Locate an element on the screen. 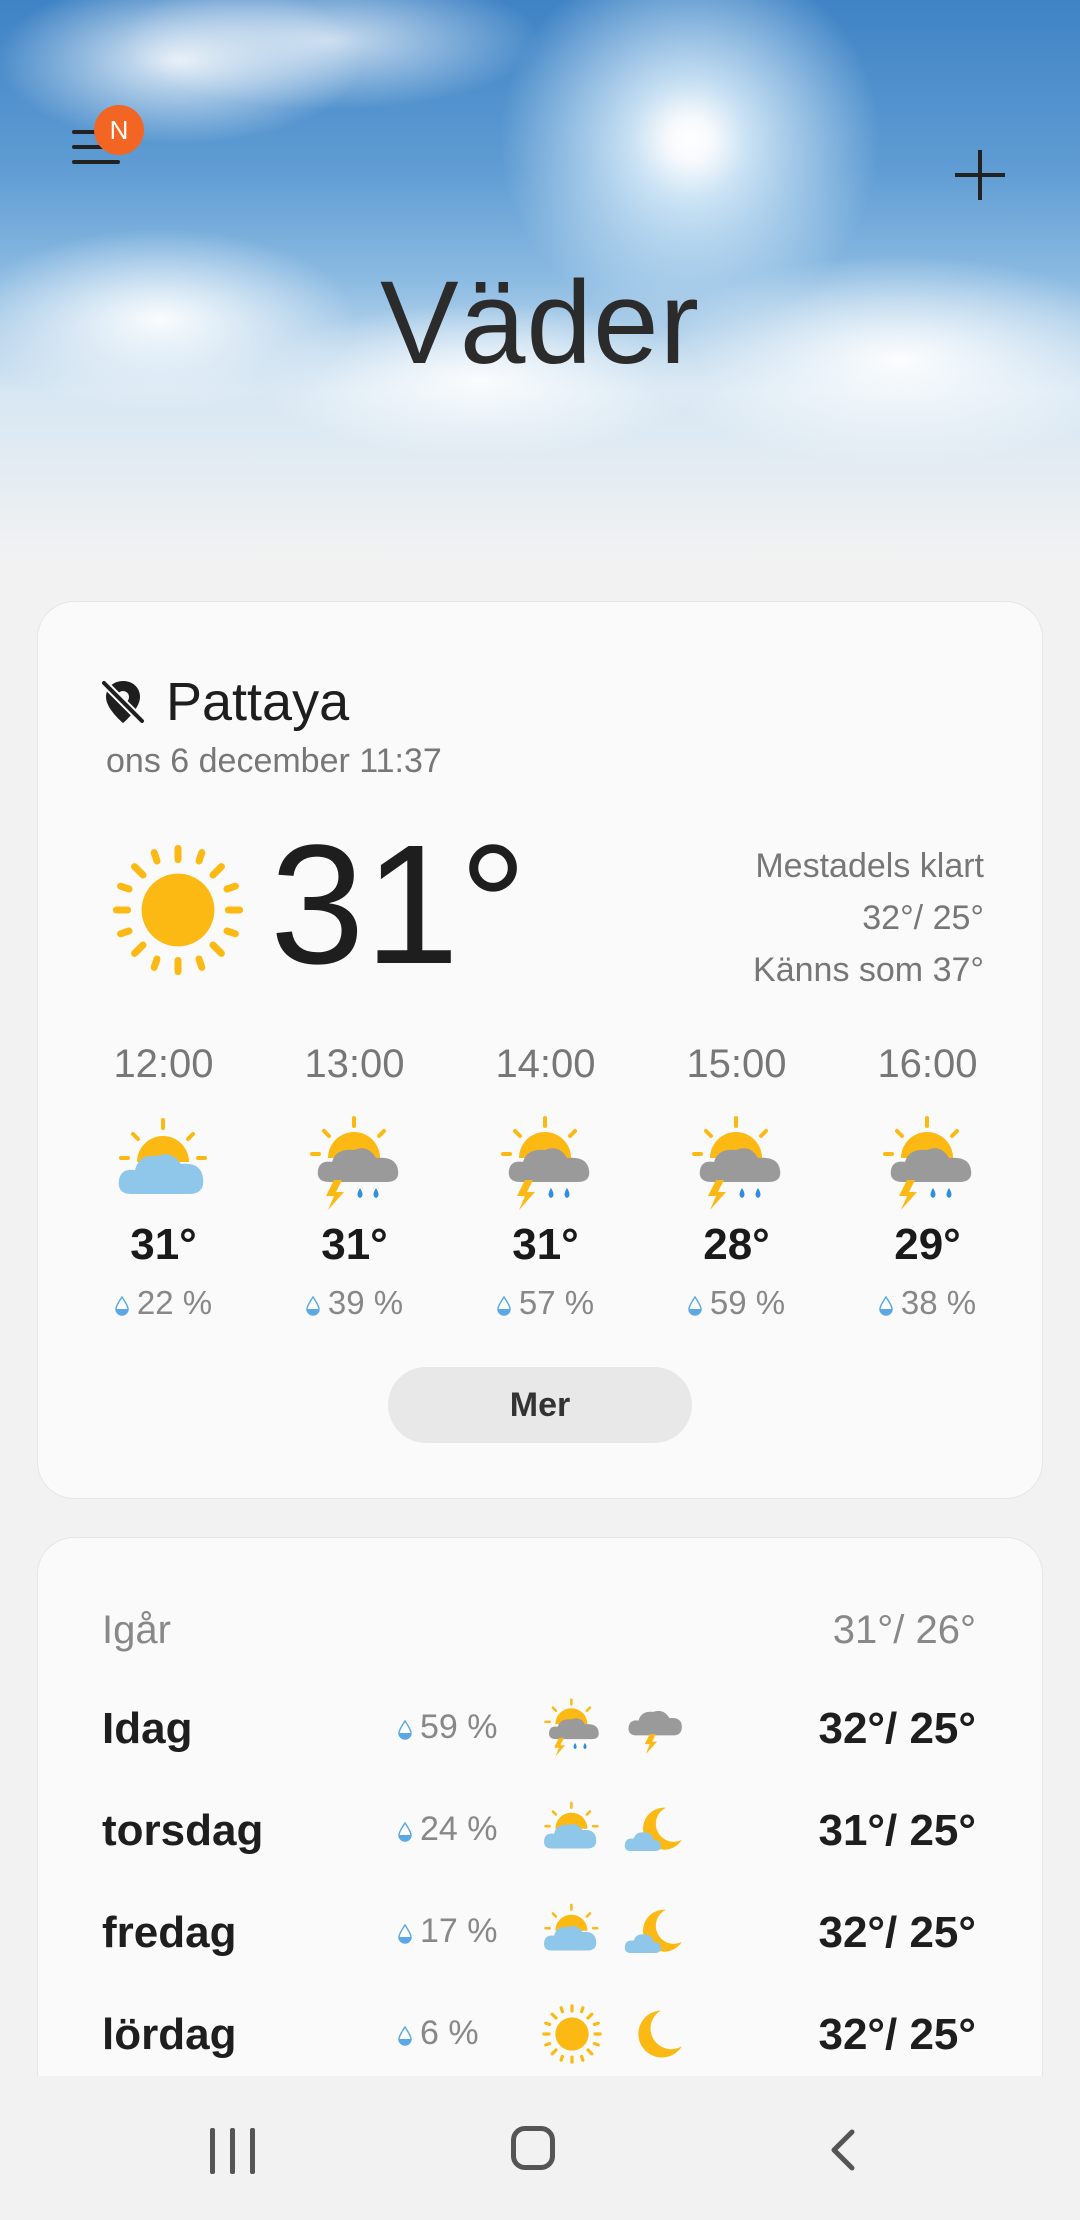 The height and width of the screenshot is (2220, 1080). high-low-temps: 32°/ 25° is located at coordinates (923, 918).